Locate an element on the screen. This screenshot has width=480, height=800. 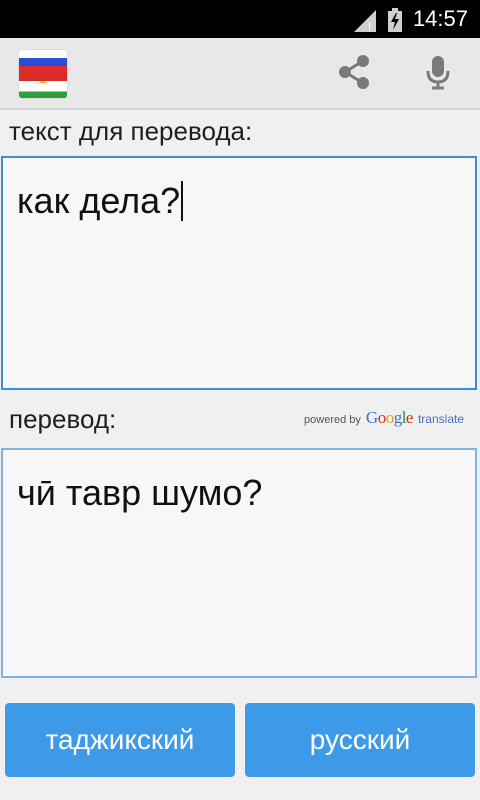
action-bar is located at coordinates (240, 74).